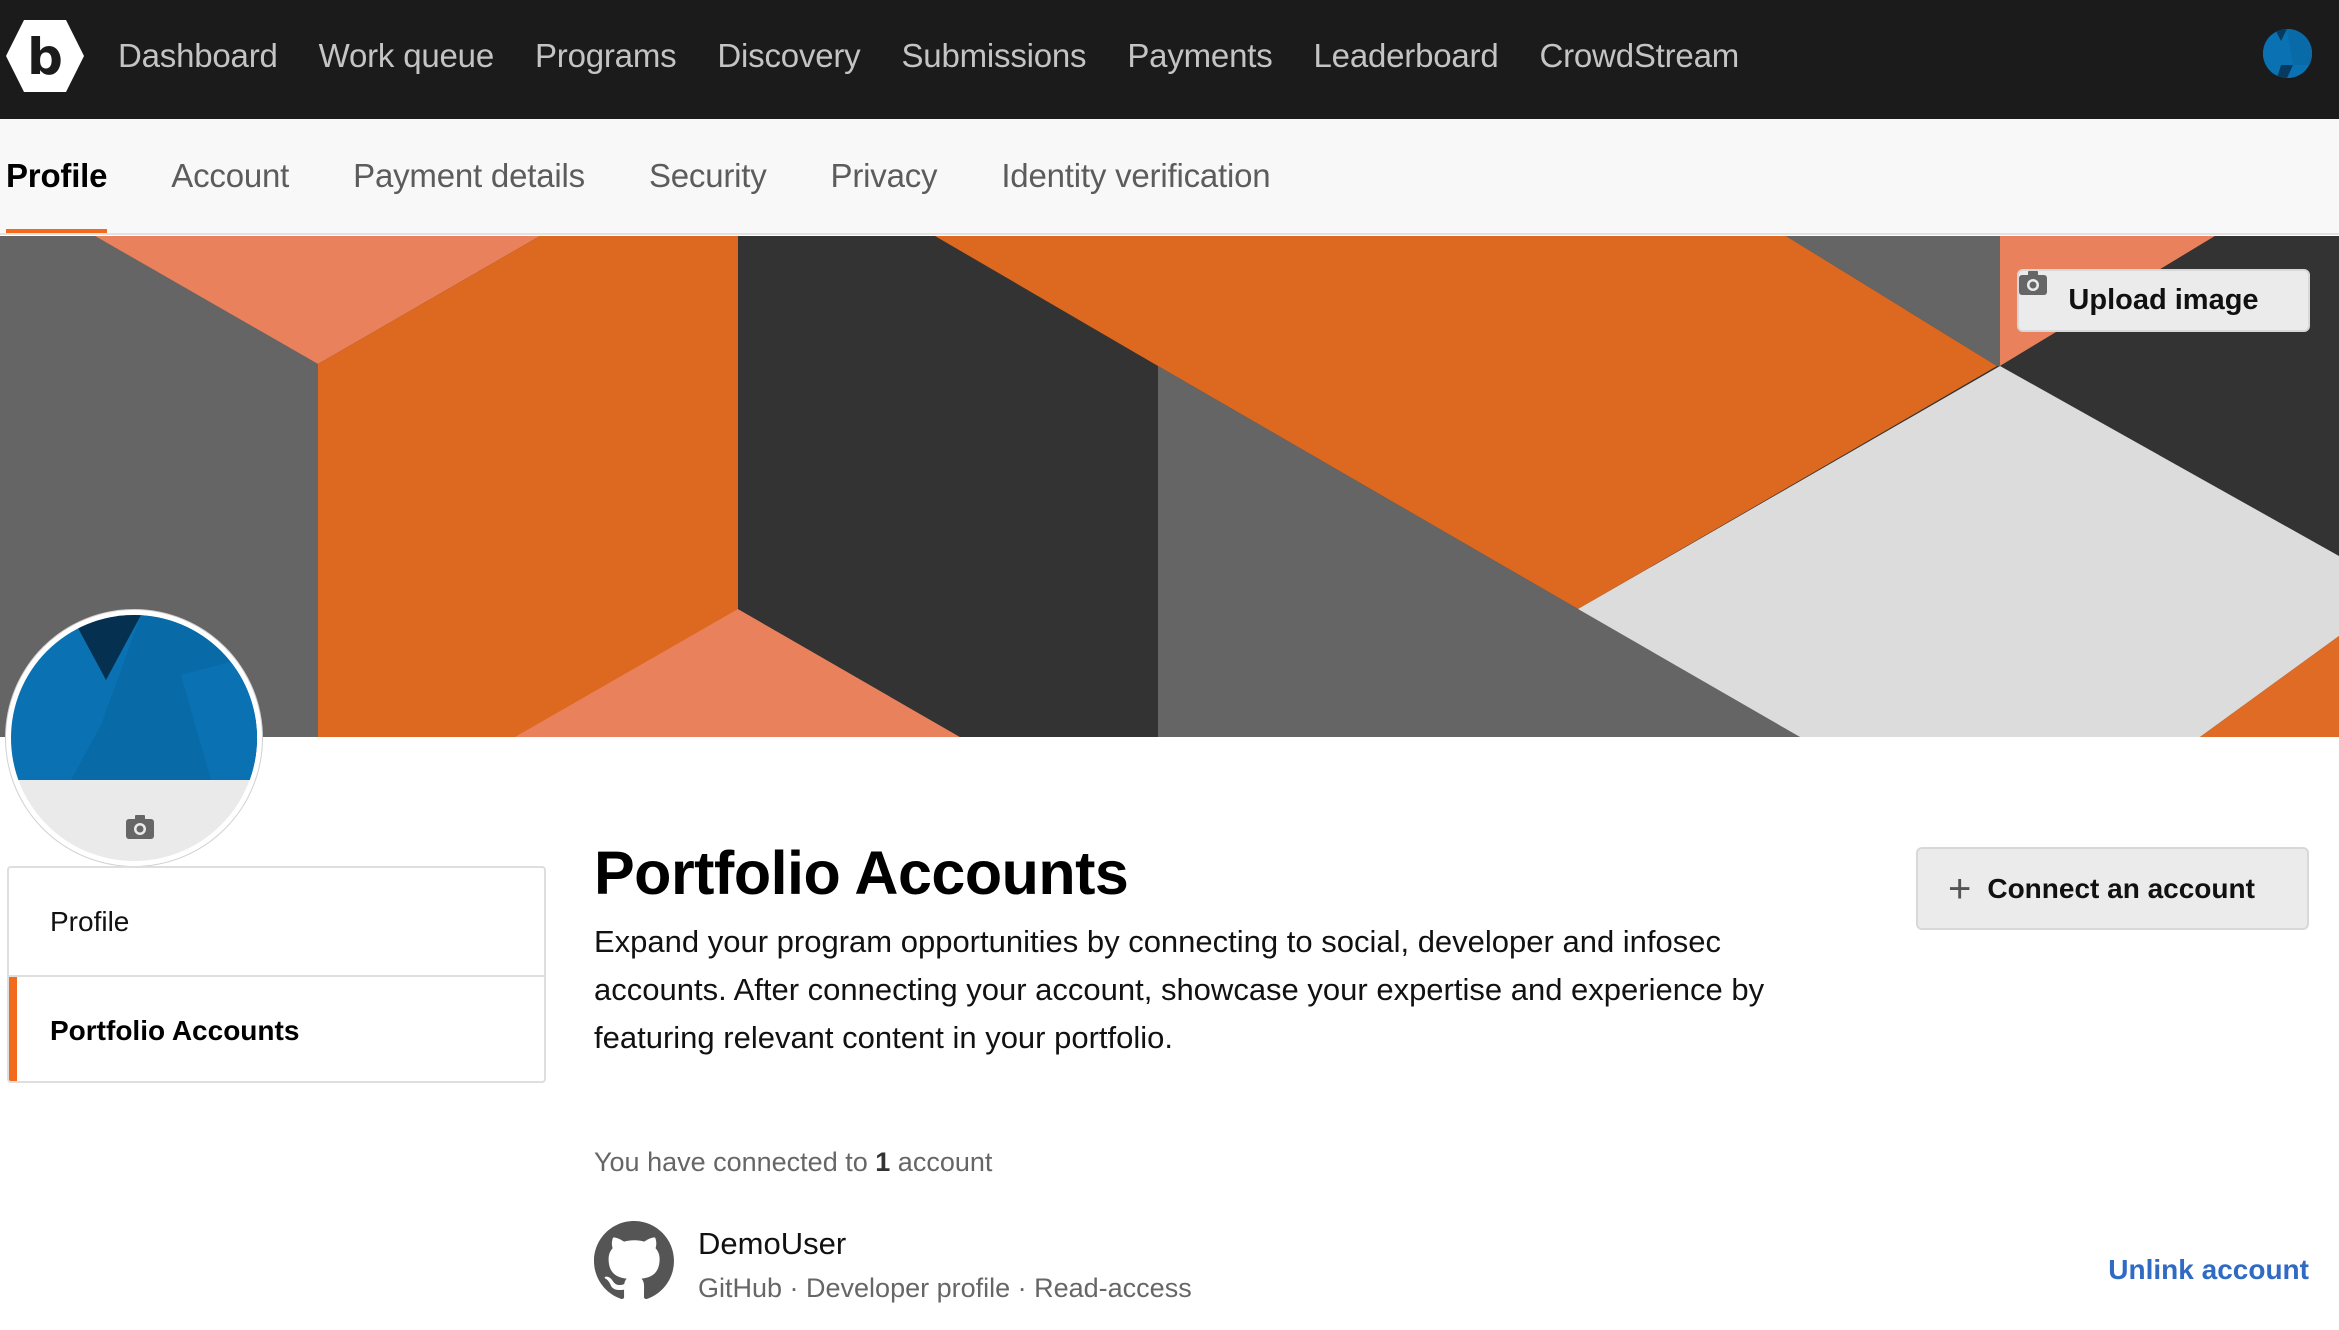 The height and width of the screenshot is (1330, 2339). Describe the element at coordinates (469, 176) in the screenshot. I see `tab-payment-details: Payment details` at that location.